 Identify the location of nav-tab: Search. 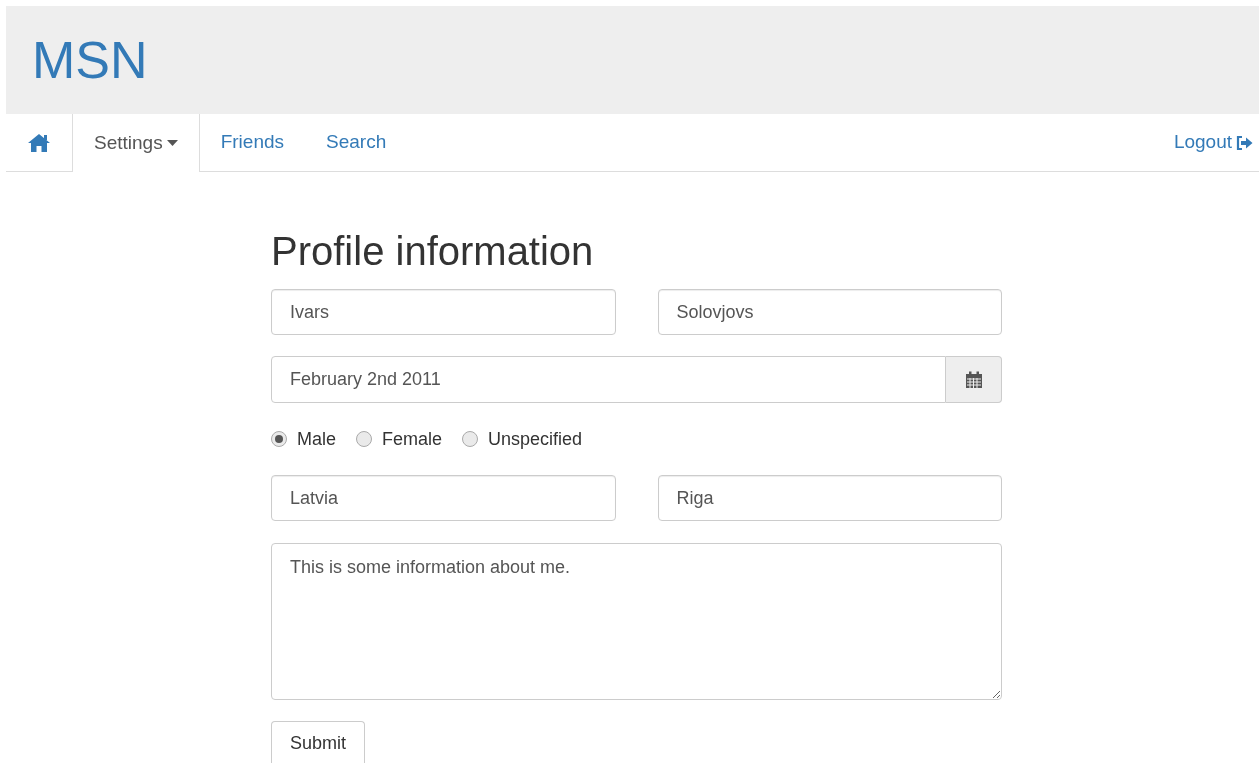
(356, 143).